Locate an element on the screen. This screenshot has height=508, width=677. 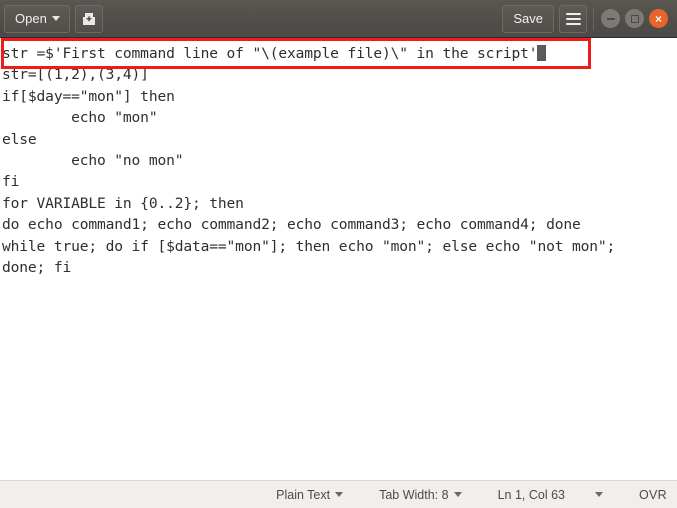
code-line: echo "mon" is located at coordinates (80, 118).